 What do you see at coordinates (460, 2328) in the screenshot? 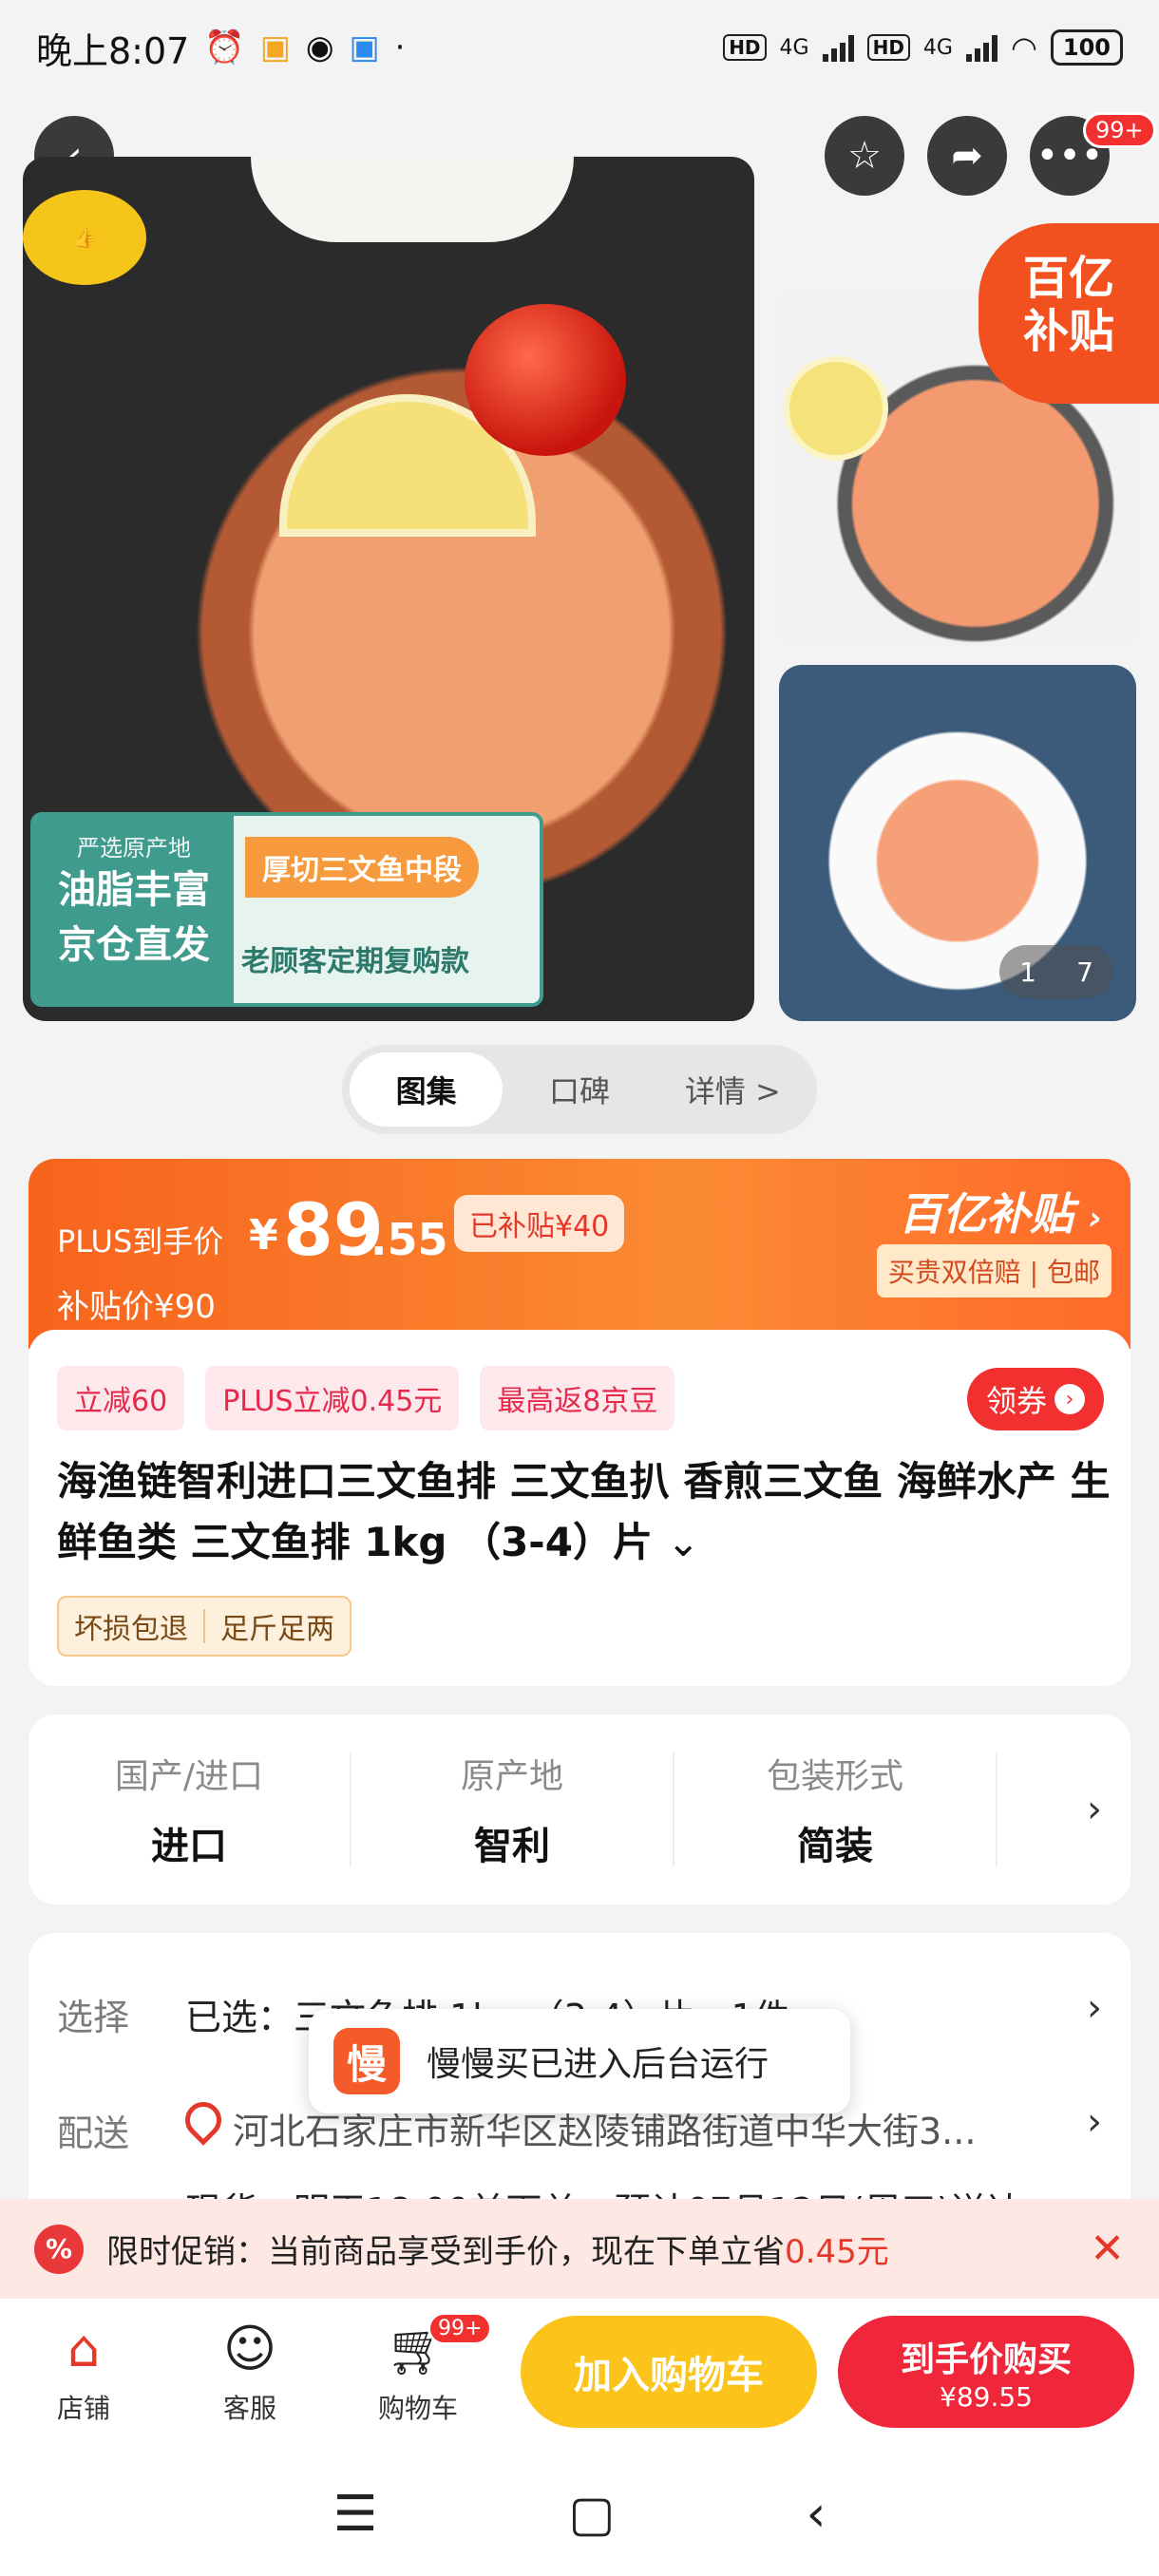
I see `cart-badge: 99+` at bounding box center [460, 2328].